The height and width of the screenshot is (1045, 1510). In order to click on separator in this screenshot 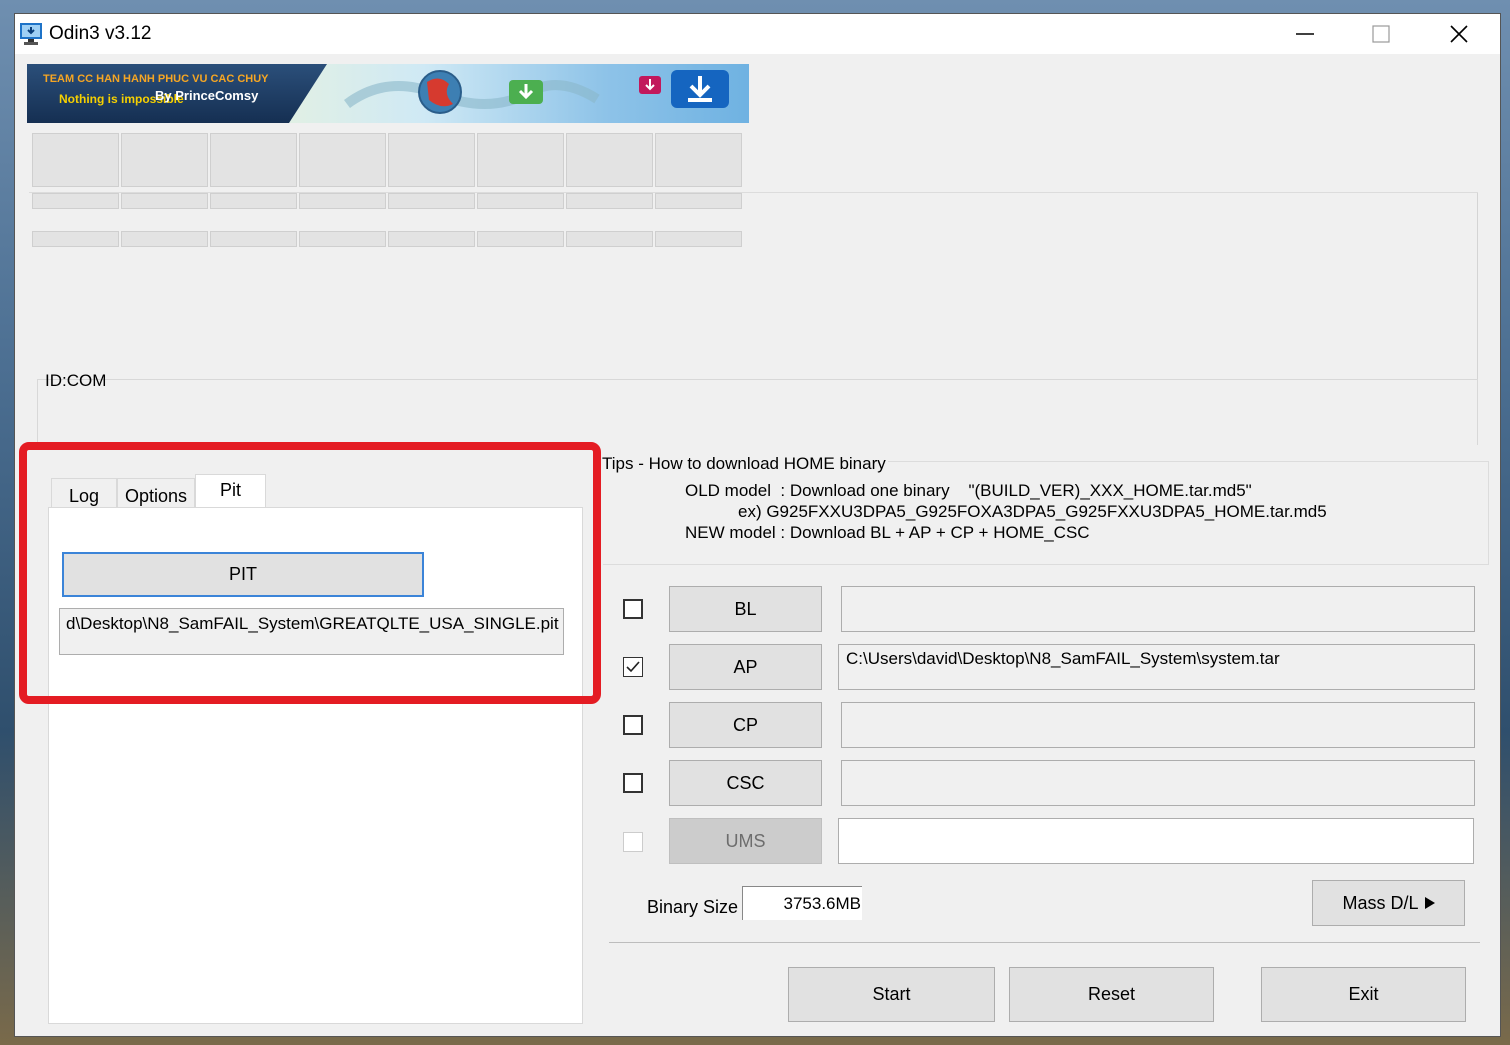, I will do `click(1044, 942)`.